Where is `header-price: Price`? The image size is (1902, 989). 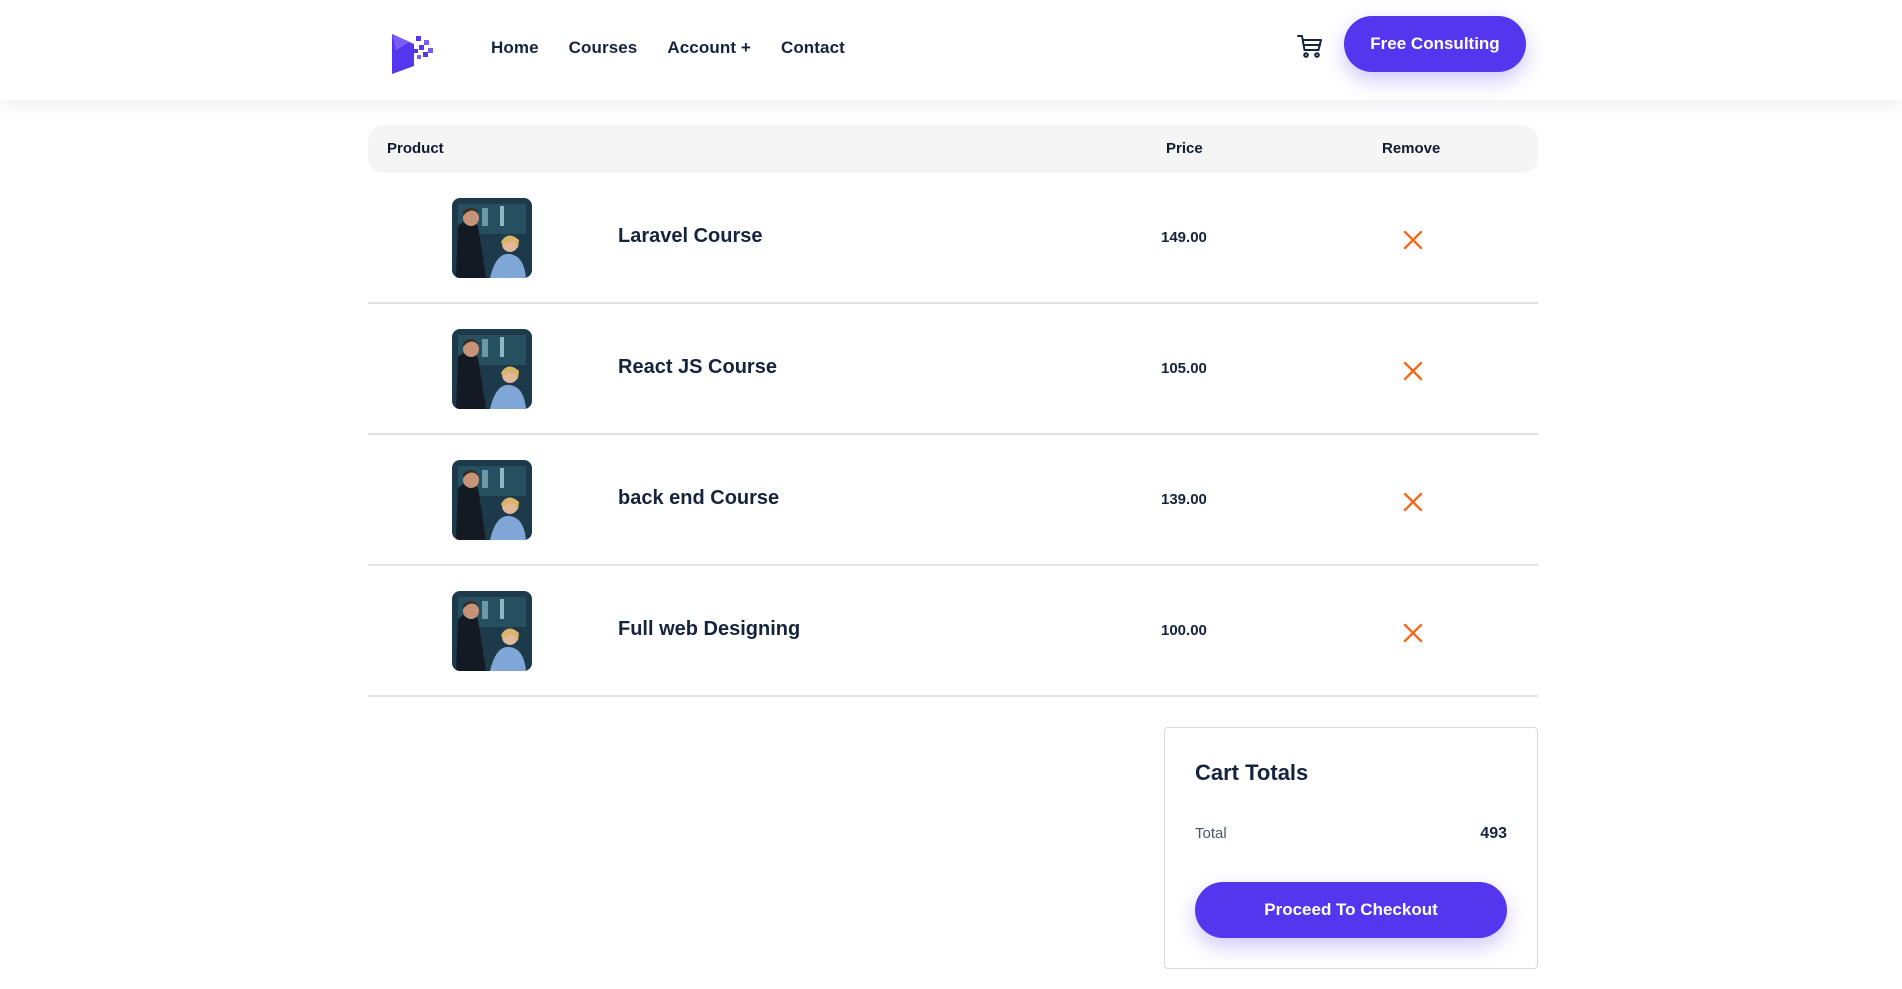 header-price: Price is located at coordinates (1184, 148).